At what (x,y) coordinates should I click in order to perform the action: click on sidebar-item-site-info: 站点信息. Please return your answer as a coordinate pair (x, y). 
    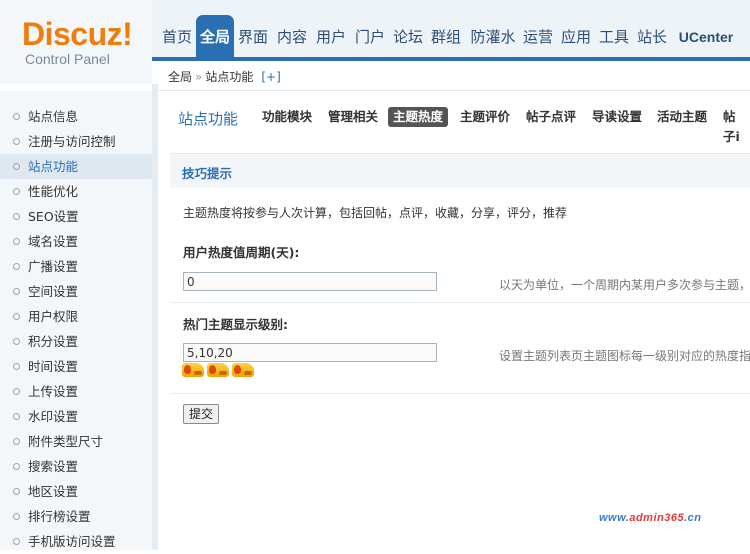
    Looking at the image, I should click on (76, 116).